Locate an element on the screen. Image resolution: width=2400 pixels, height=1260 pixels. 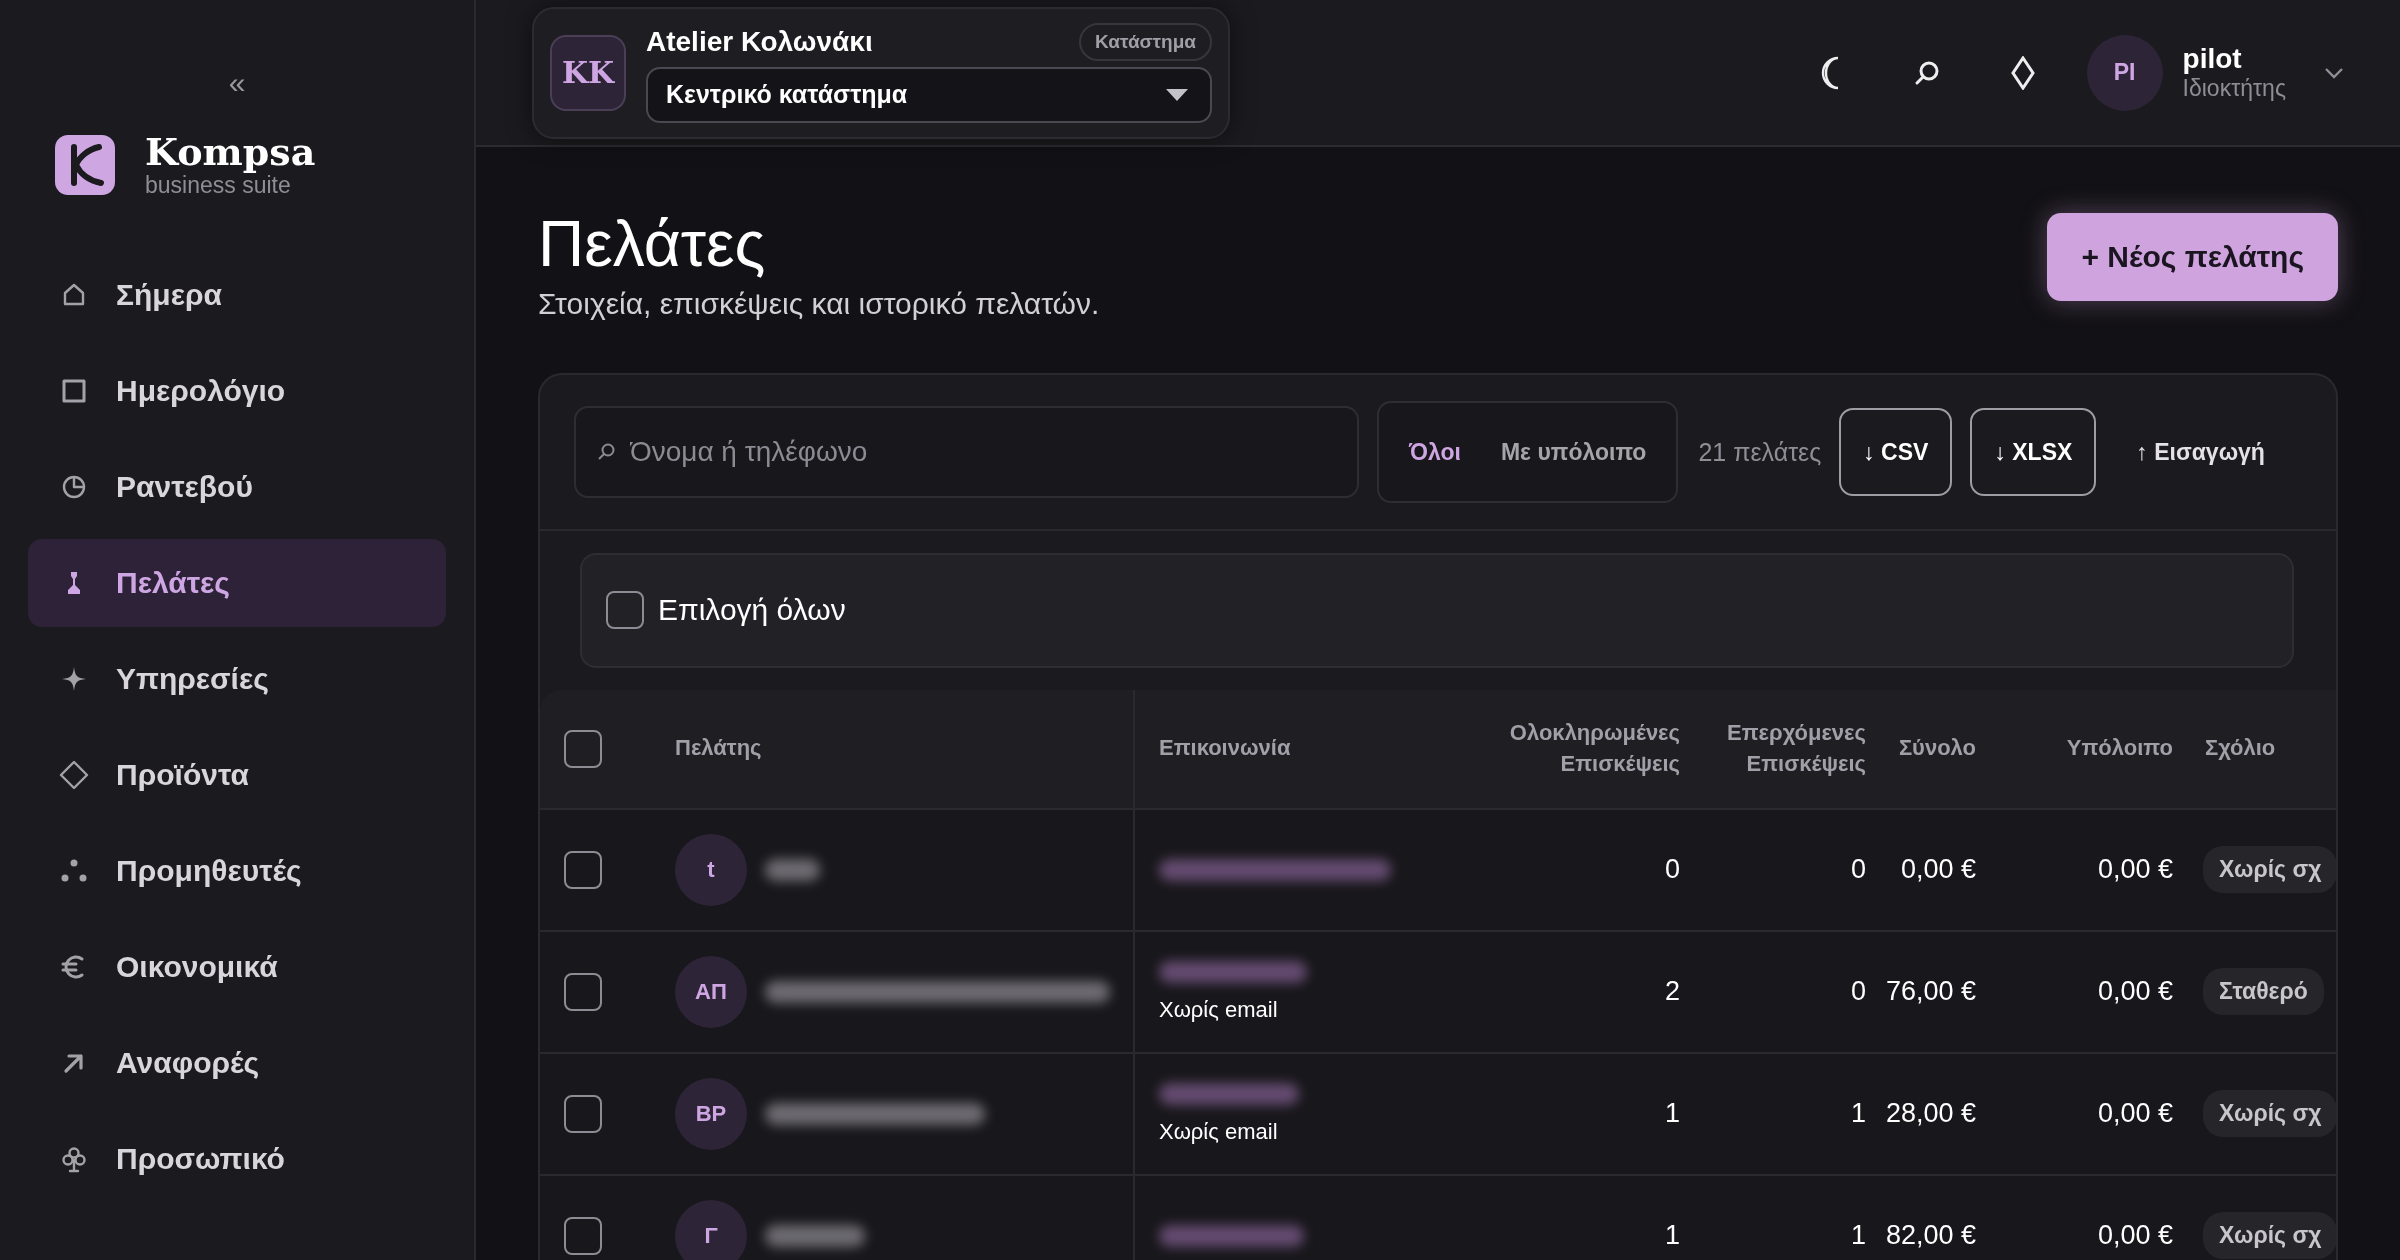
nav-item: Προσωπικό is located at coordinates (237, 1158).